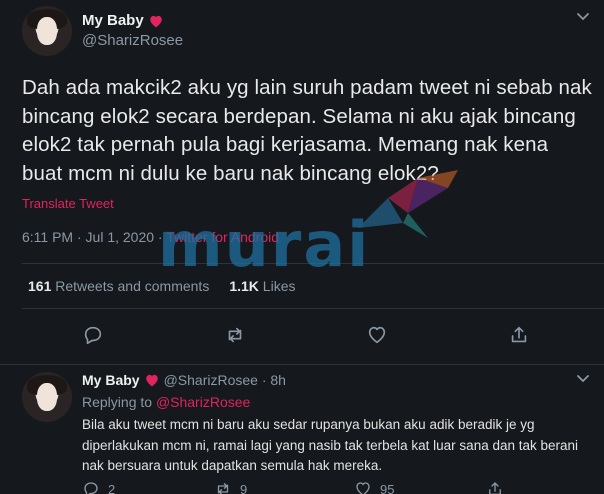 This screenshot has height=494, width=604. Describe the element at coordinates (132, 40) in the screenshot. I see `handle: @SharizRosee` at that location.